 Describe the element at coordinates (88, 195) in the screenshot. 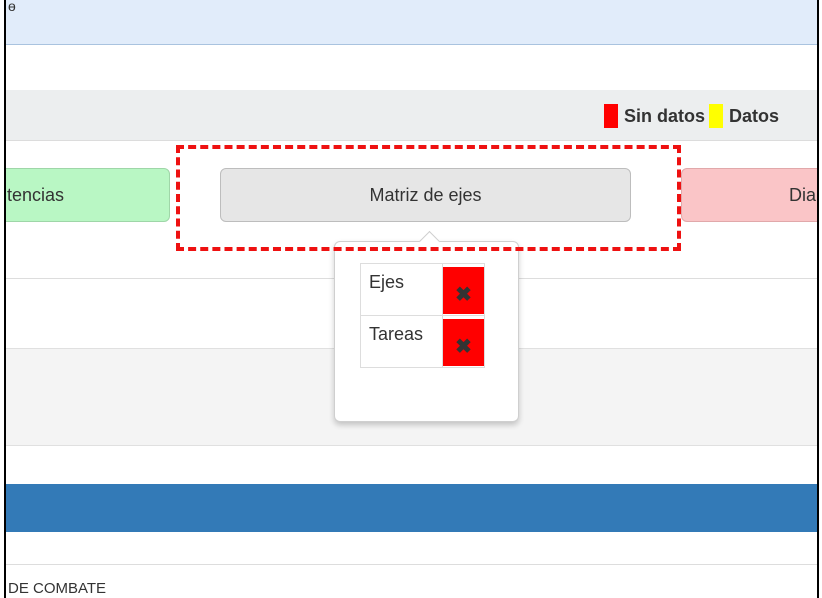

I see `competencias-button: tencias` at that location.